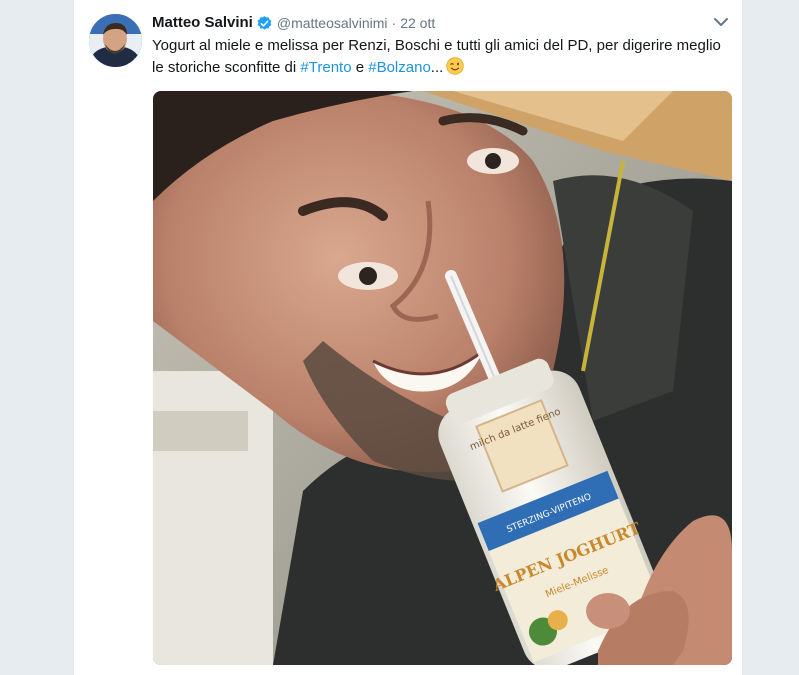 Image resolution: width=799 pixels, height=675 pixels. Describe the element at coordinates (202, 23) in the screenshot. I see `author-name: Matteo Salvini` at that location.